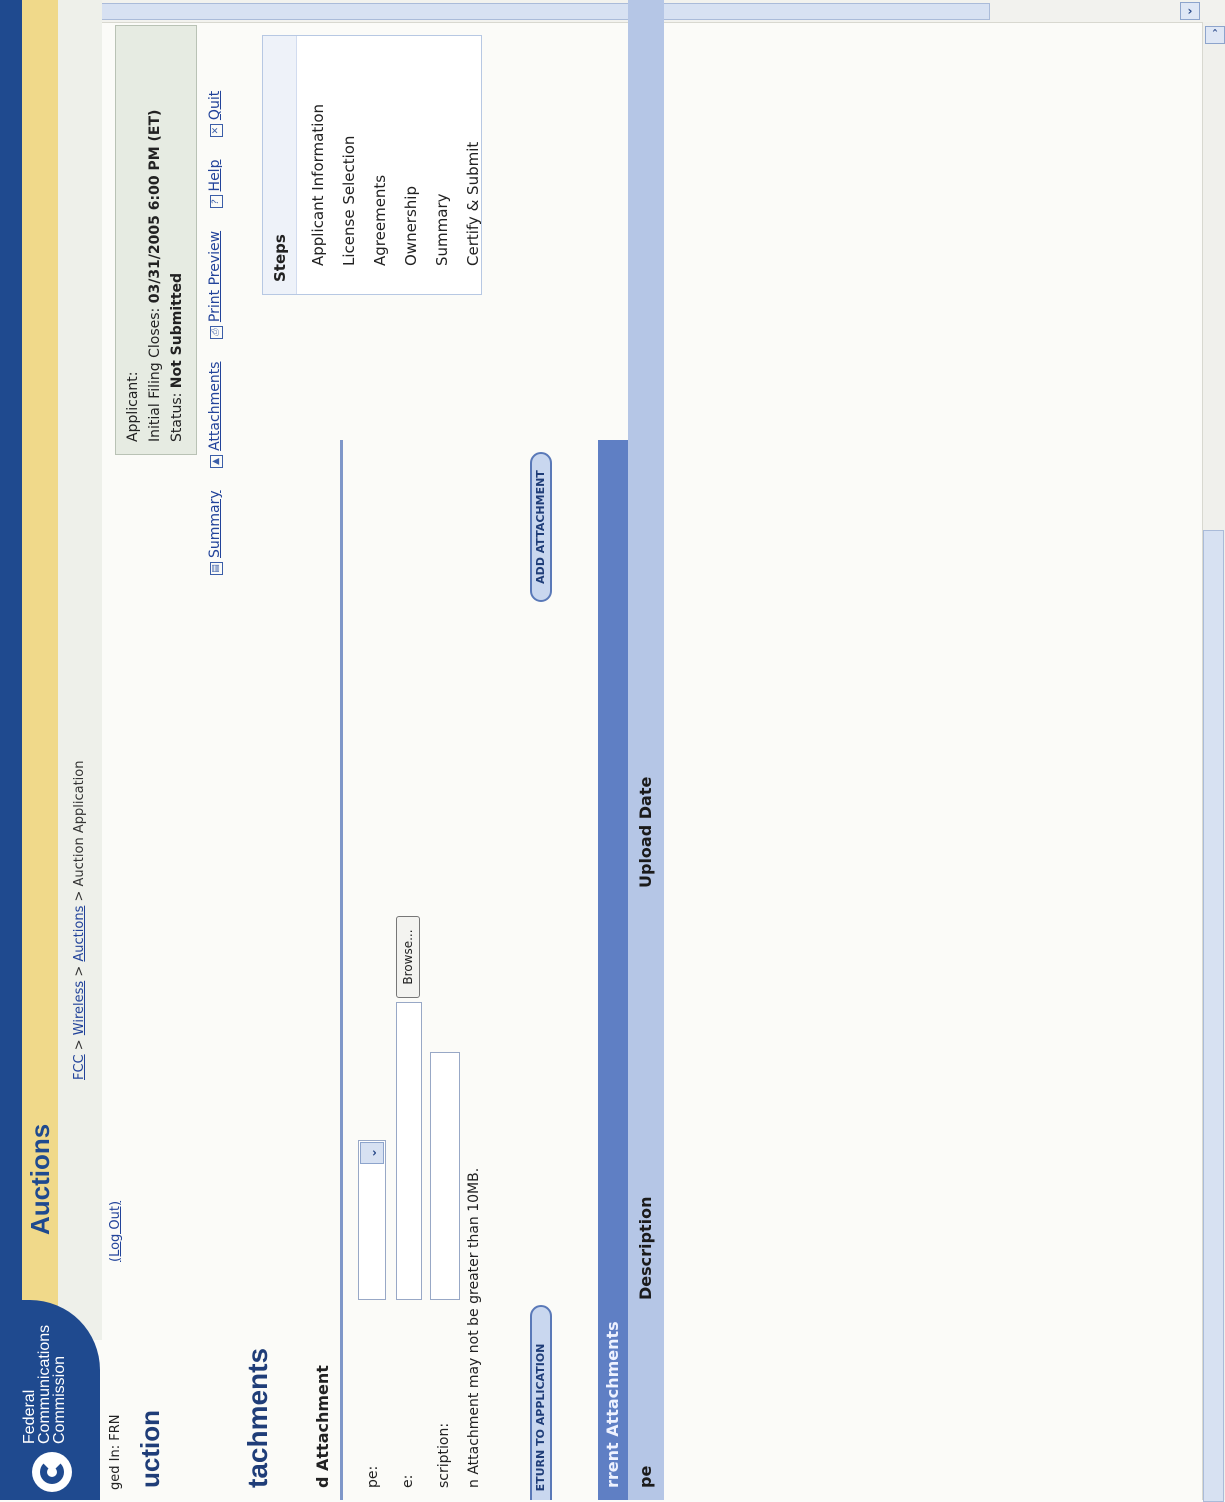 This screenshot has width=1225, height=1502. I want to click on col-description: Description, so click(645, 1248).